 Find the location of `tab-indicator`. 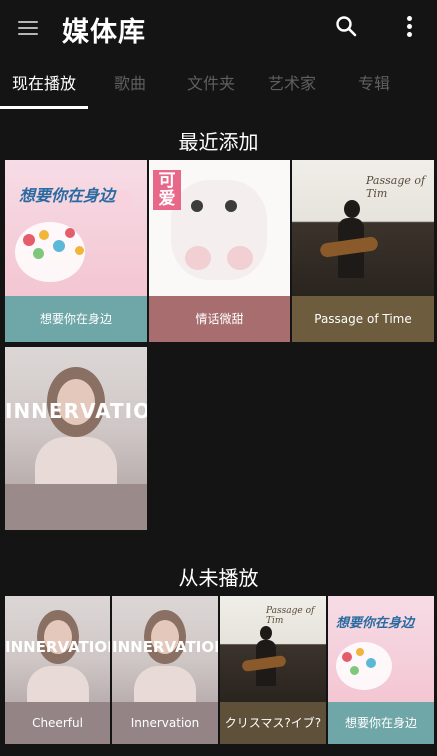

tab-indicator is located at coordinates (44, 107).